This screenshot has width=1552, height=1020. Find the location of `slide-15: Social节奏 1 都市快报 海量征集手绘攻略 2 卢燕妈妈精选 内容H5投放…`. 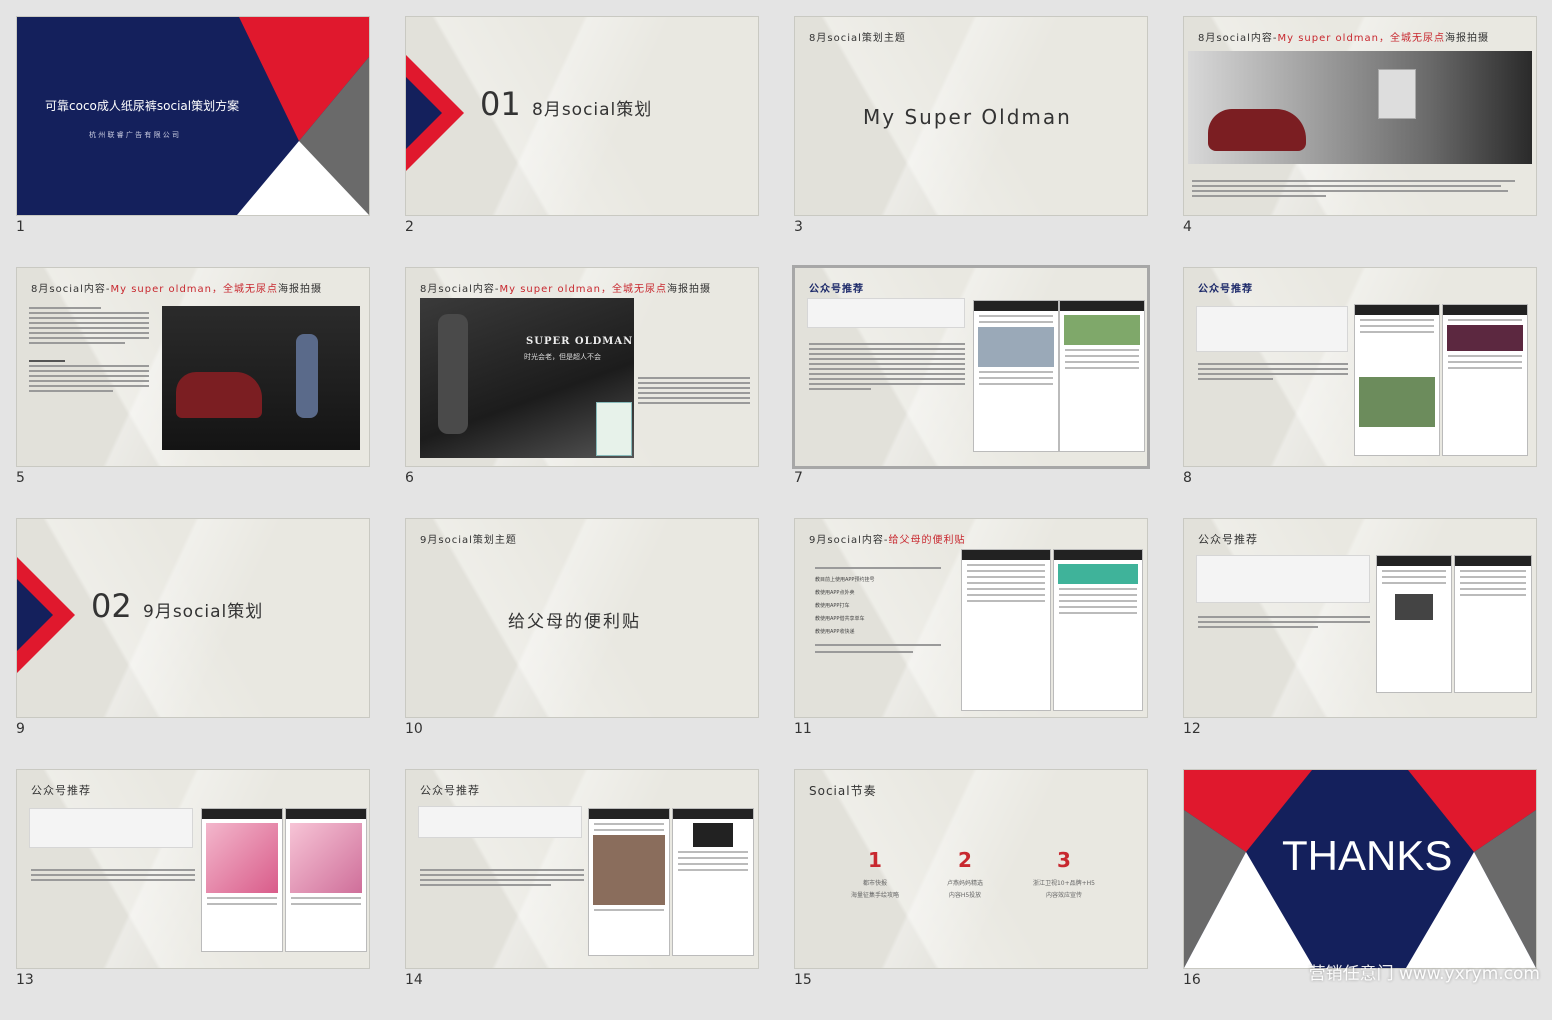

slide-15: Social节奏 1 都市快报 海量征集手绘攻略 2 卢燕妈妈精选 内容H5投放… is located at coordinates (971, 869).